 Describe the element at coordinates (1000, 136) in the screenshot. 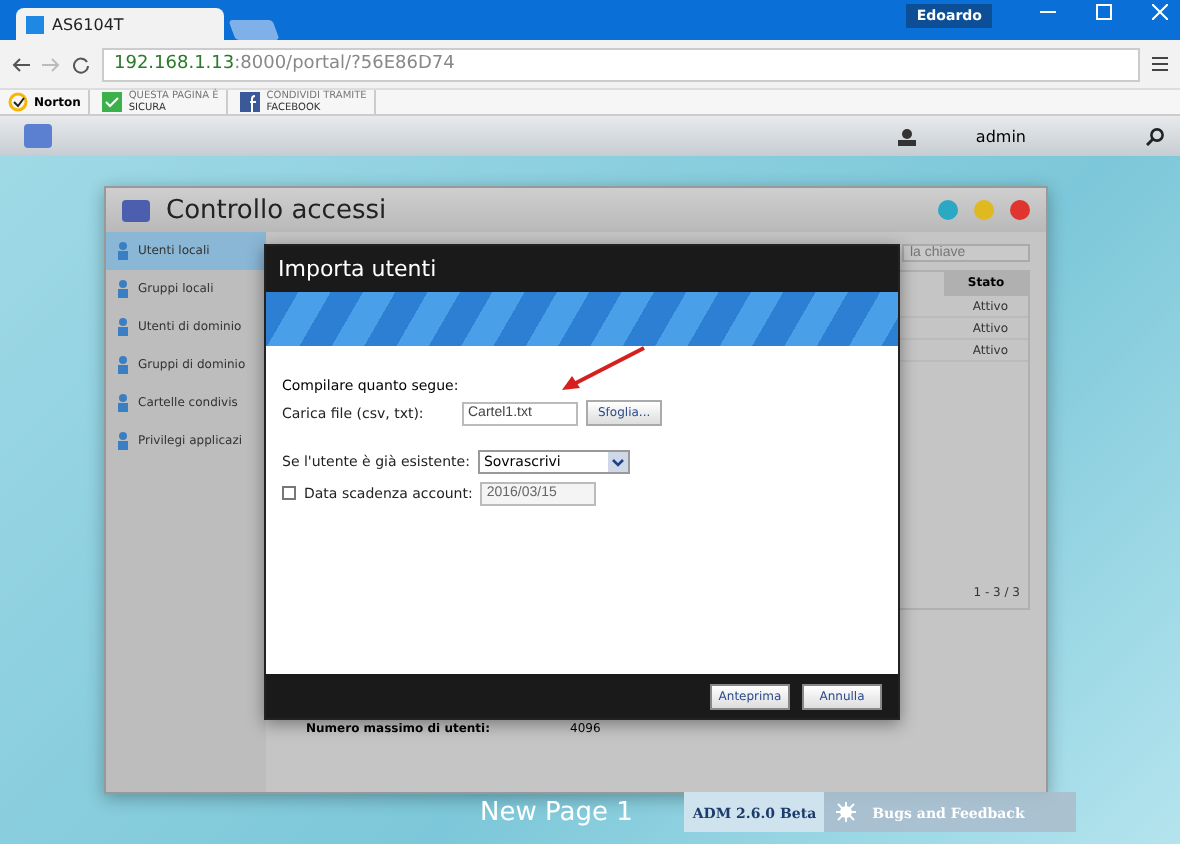

I see `username: admin` at that location.